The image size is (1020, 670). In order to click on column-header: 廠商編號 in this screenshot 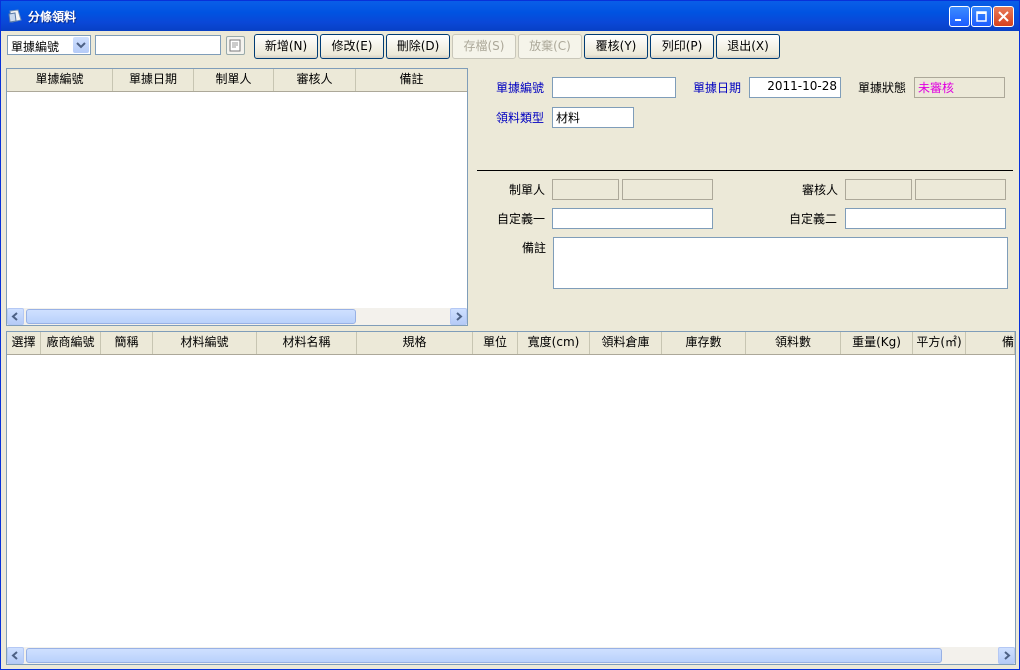, I will do `click(71, 343)`.